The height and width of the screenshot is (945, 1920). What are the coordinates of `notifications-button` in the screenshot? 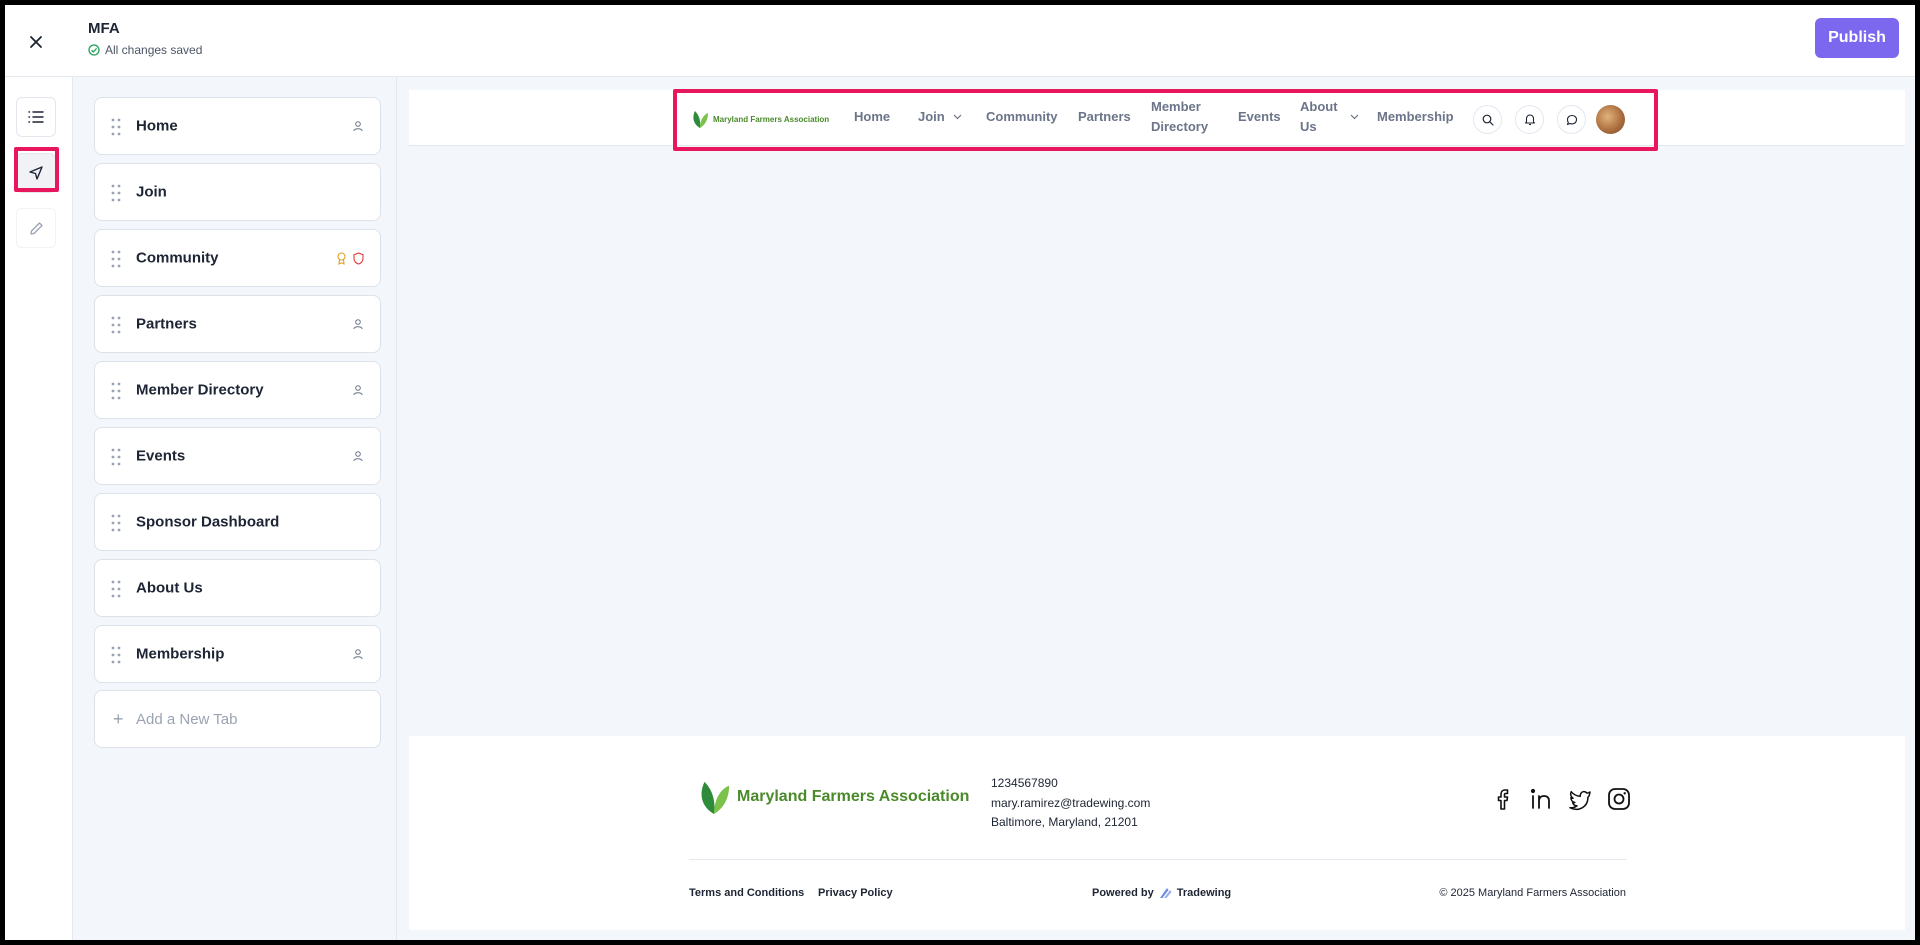 It's located at (1529, 119).